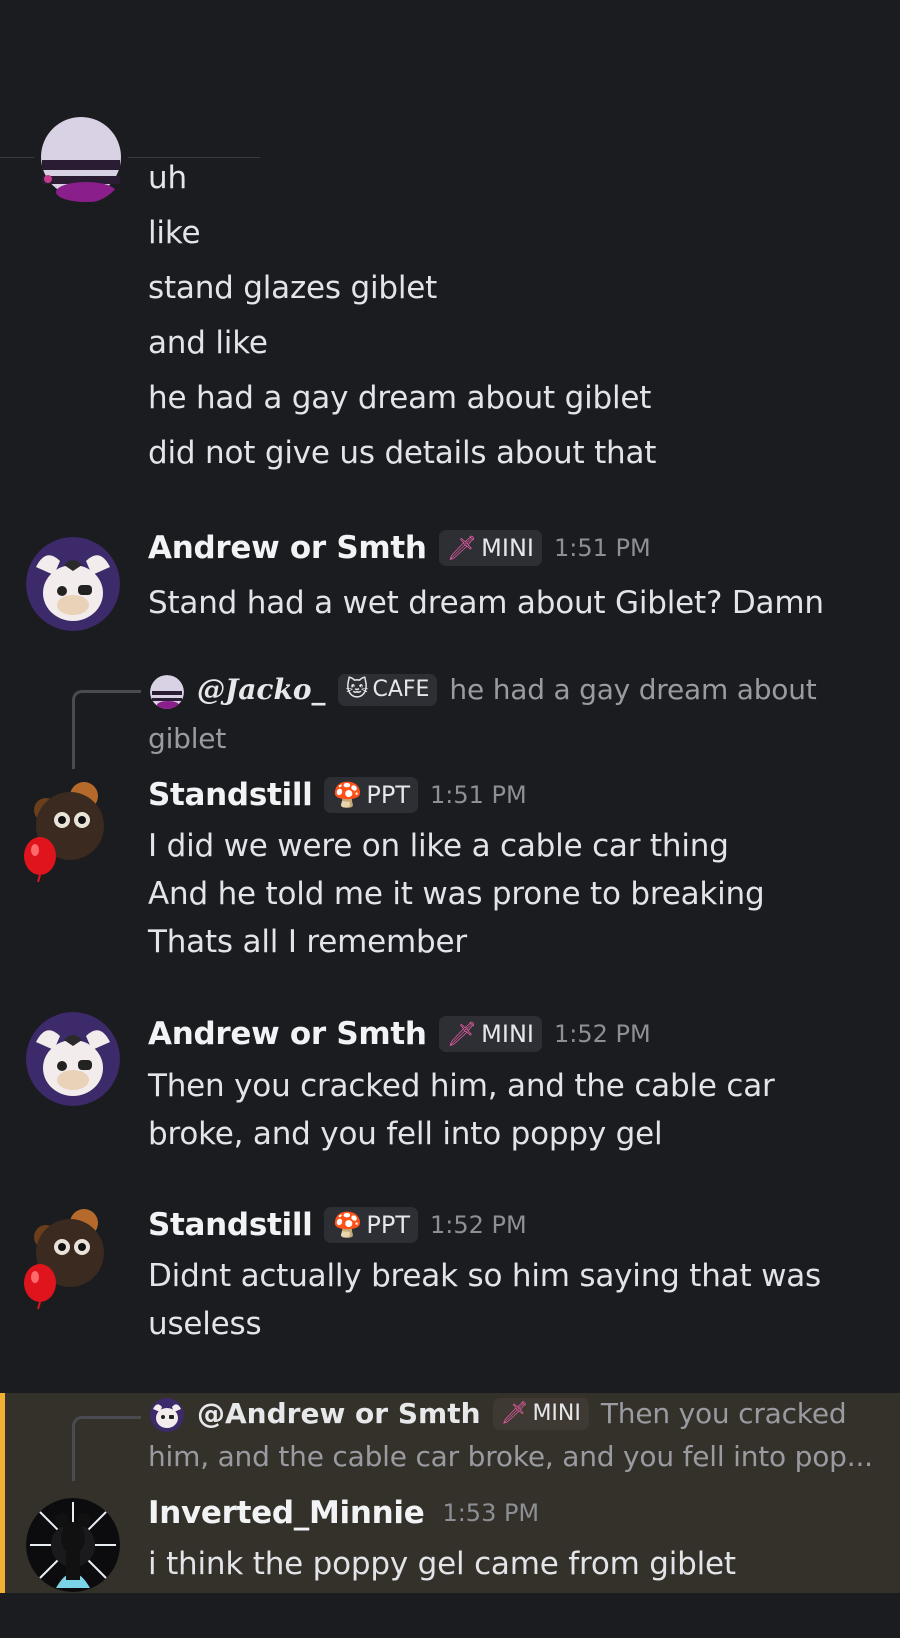 This screenshot has height=1638, width=900. Describe the element at coordinates (438, 846) in the screenshot. I see `message-line: I did we were on like a cable car thing` at that location.